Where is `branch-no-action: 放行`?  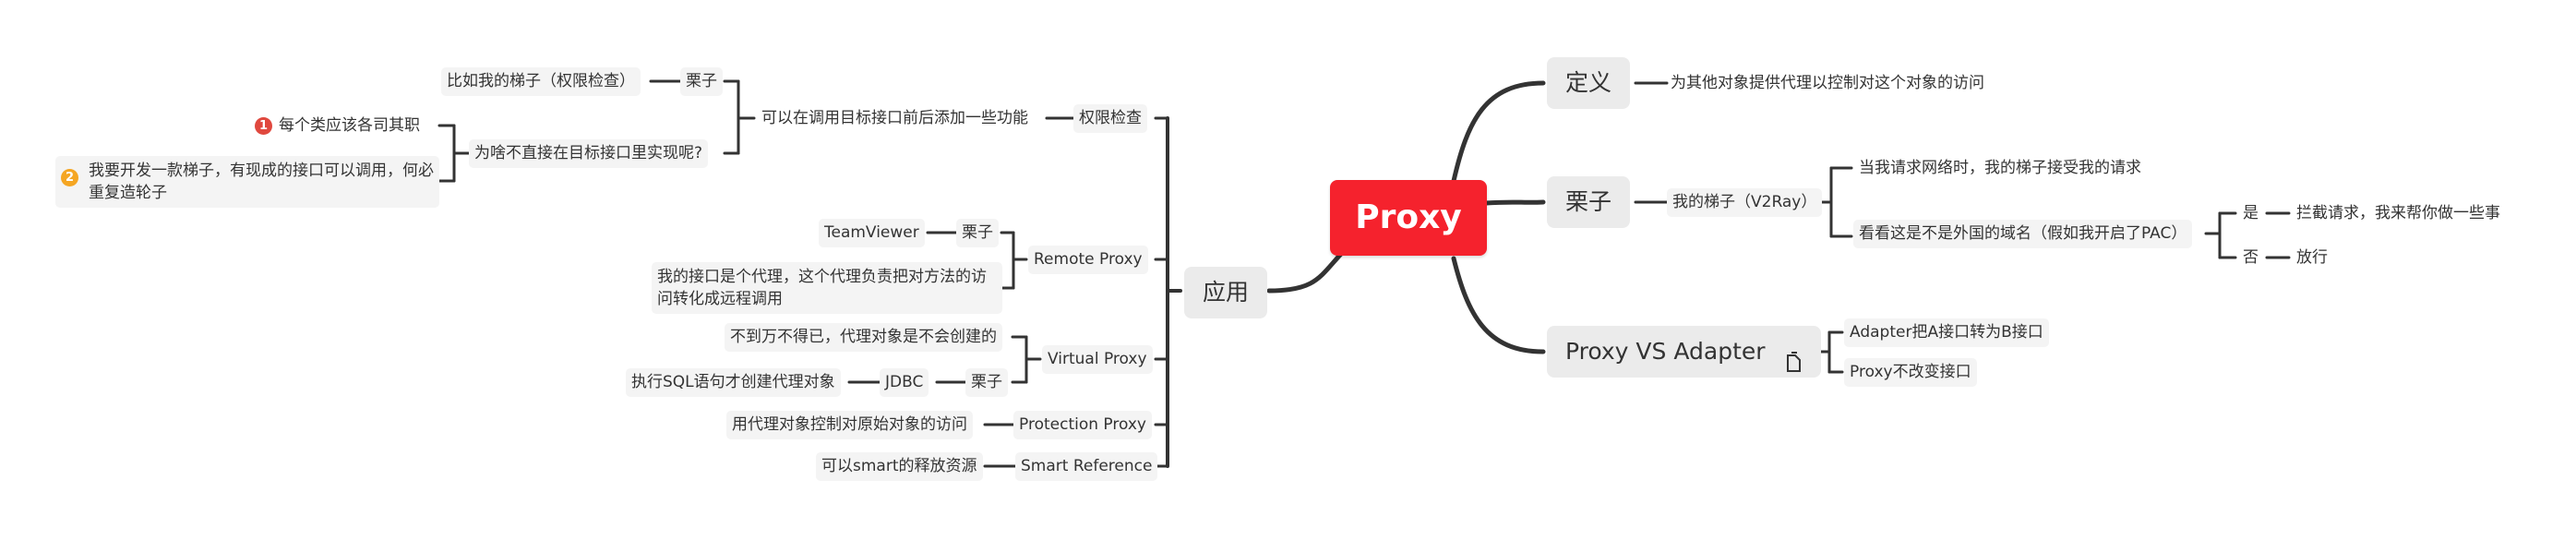 branch-no-action: 放行 is located at coordinates (2312, 258).